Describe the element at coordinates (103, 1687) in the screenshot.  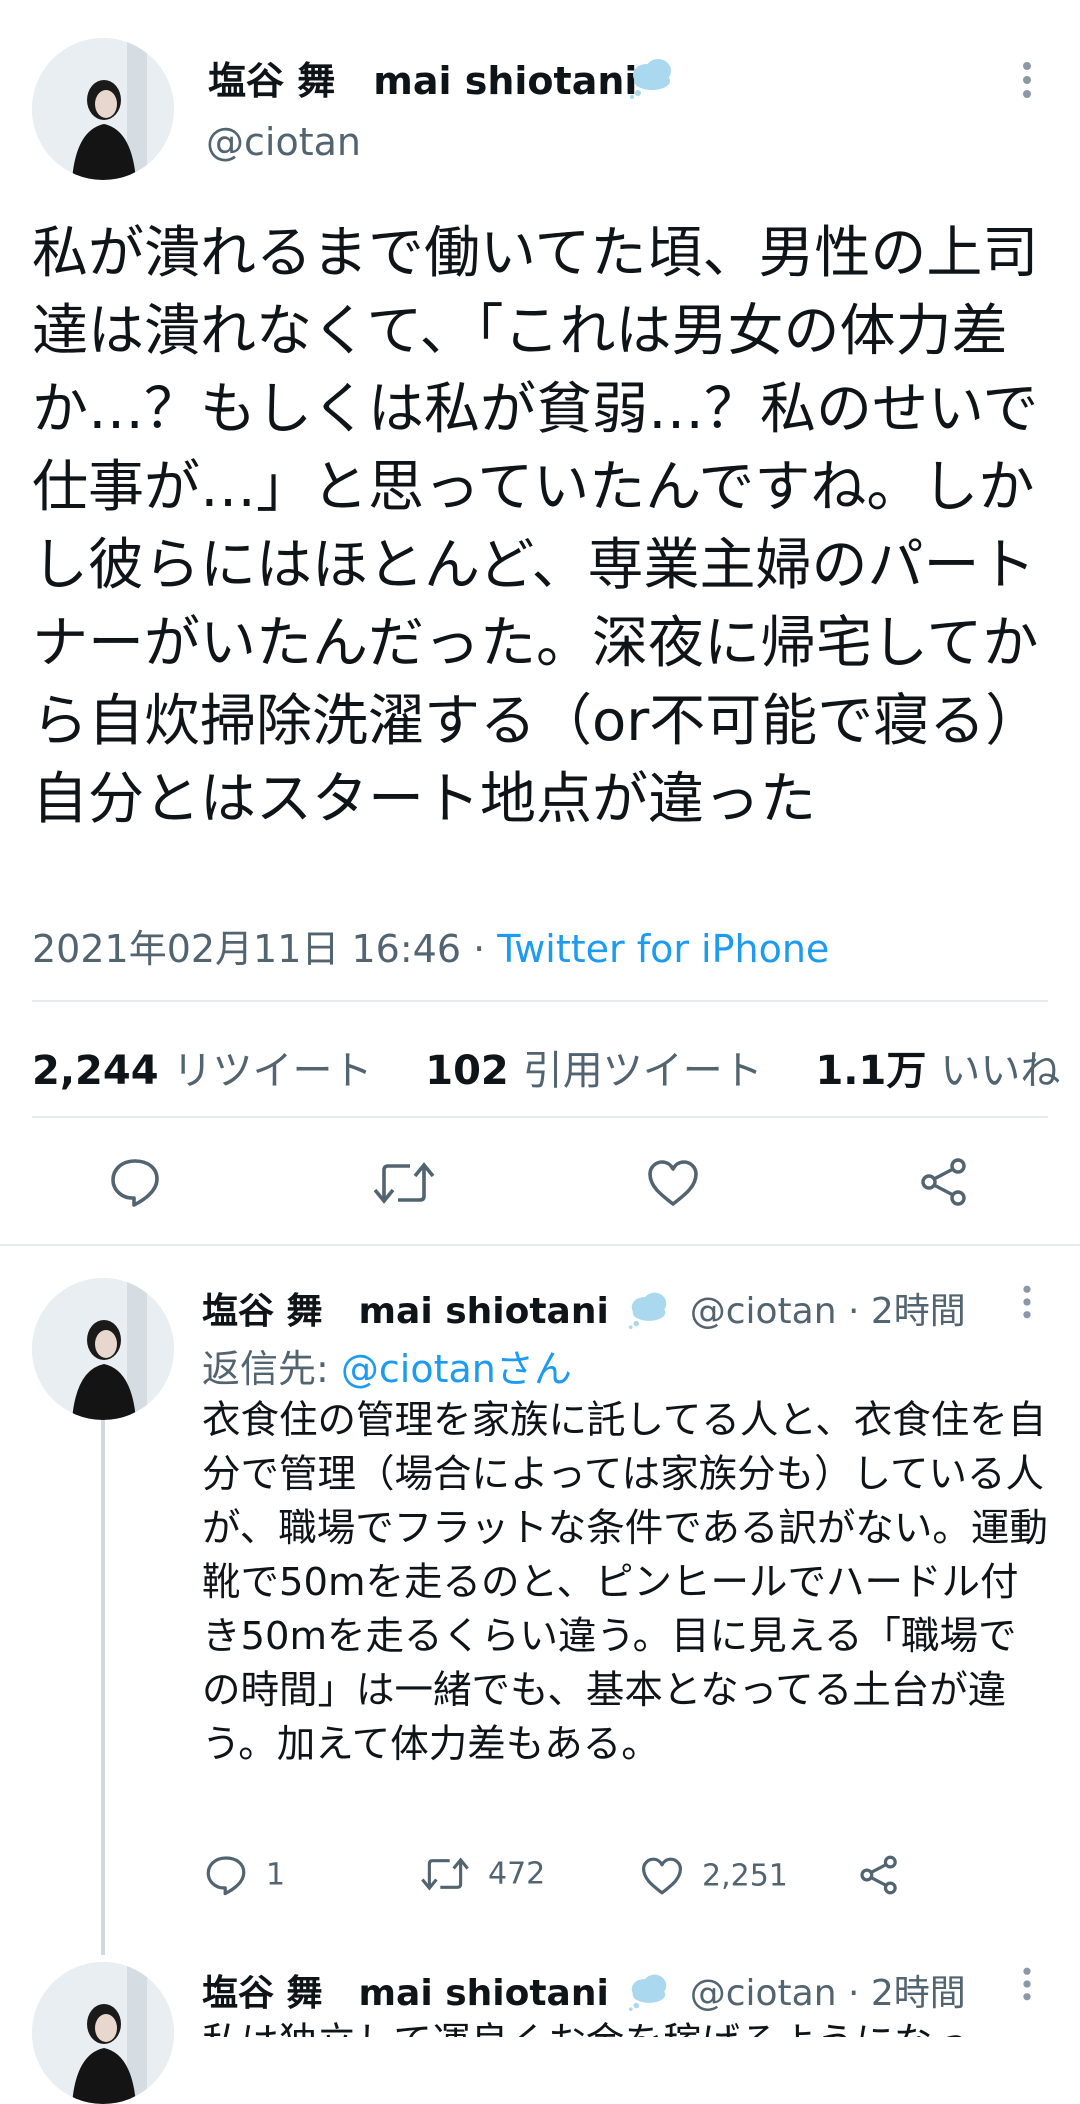
I see `thread-line` at that location.